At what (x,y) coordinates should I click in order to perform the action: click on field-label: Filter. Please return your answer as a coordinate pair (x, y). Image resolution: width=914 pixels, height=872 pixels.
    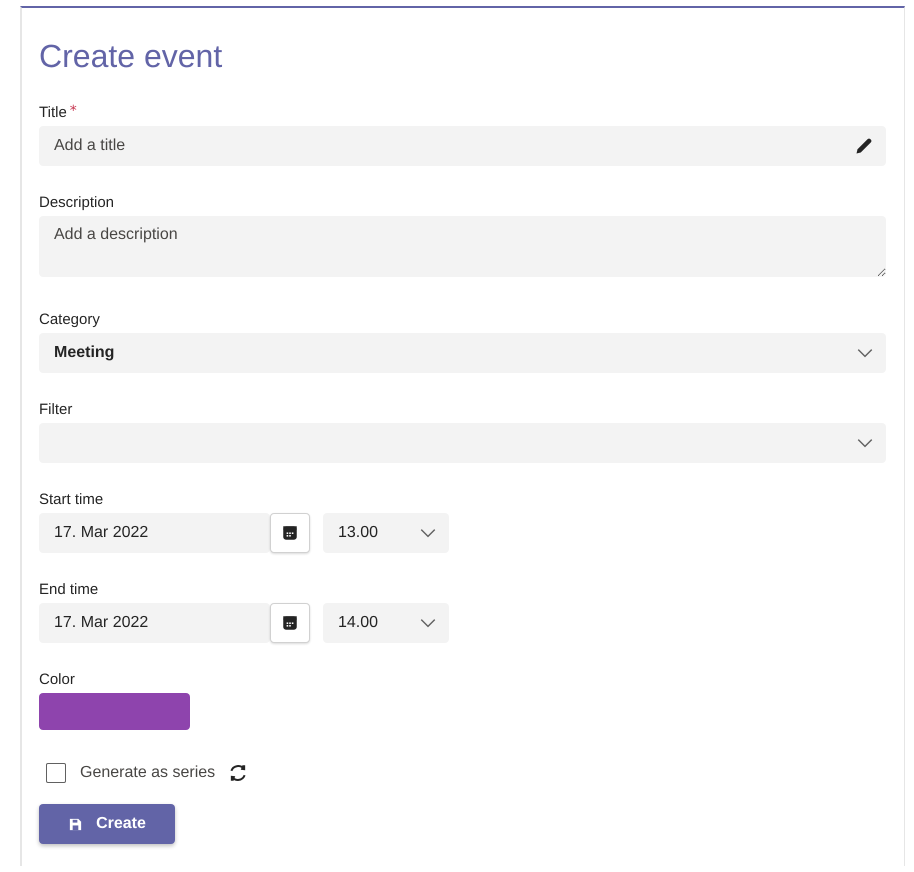
    Looking at the image, I should click on (55, 410).